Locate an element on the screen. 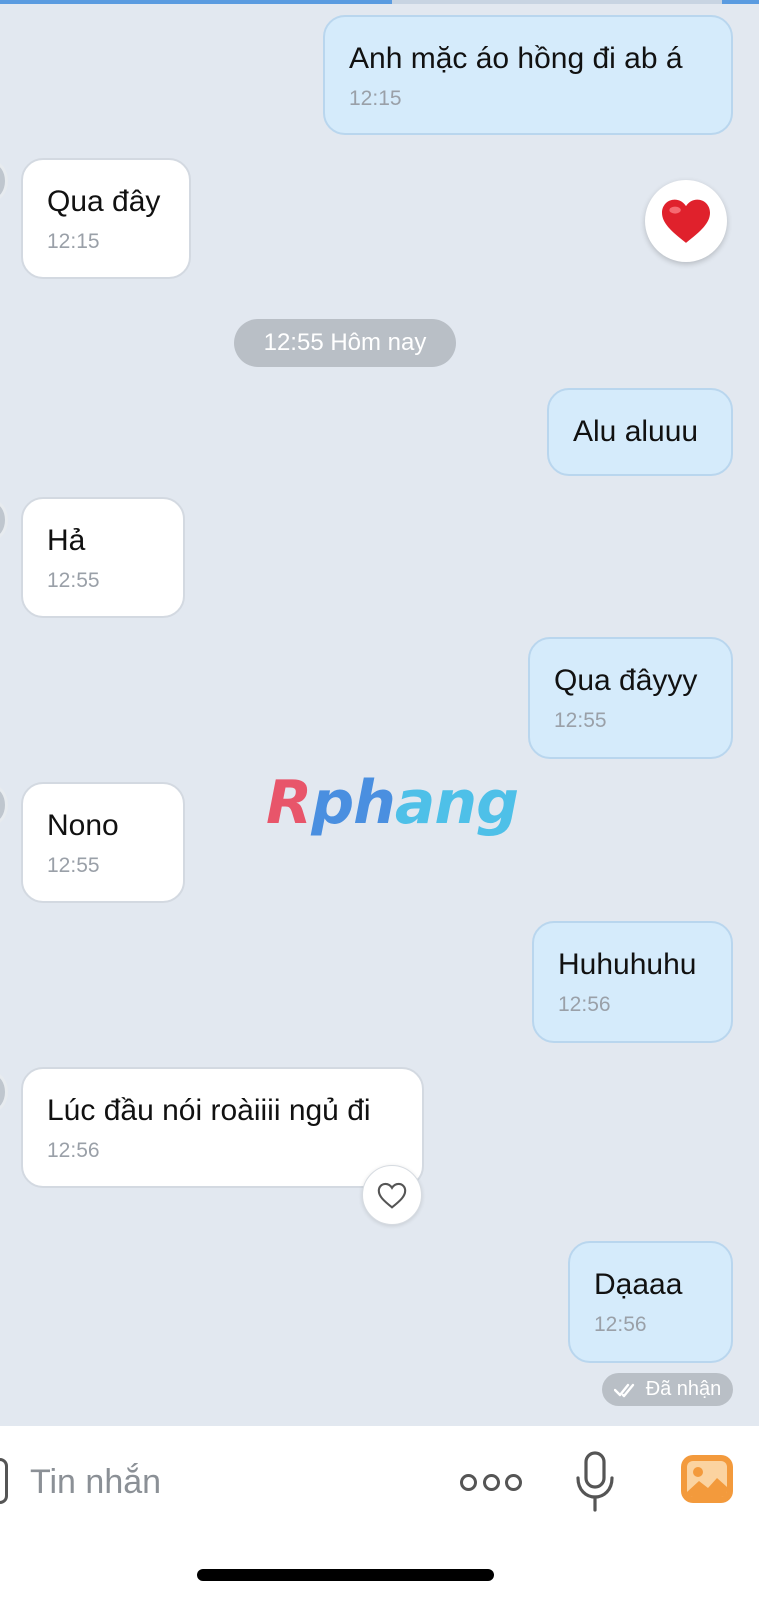 This screenshot has height=1600, width=759. message-text: Hả is located at coordinates (66, 540).